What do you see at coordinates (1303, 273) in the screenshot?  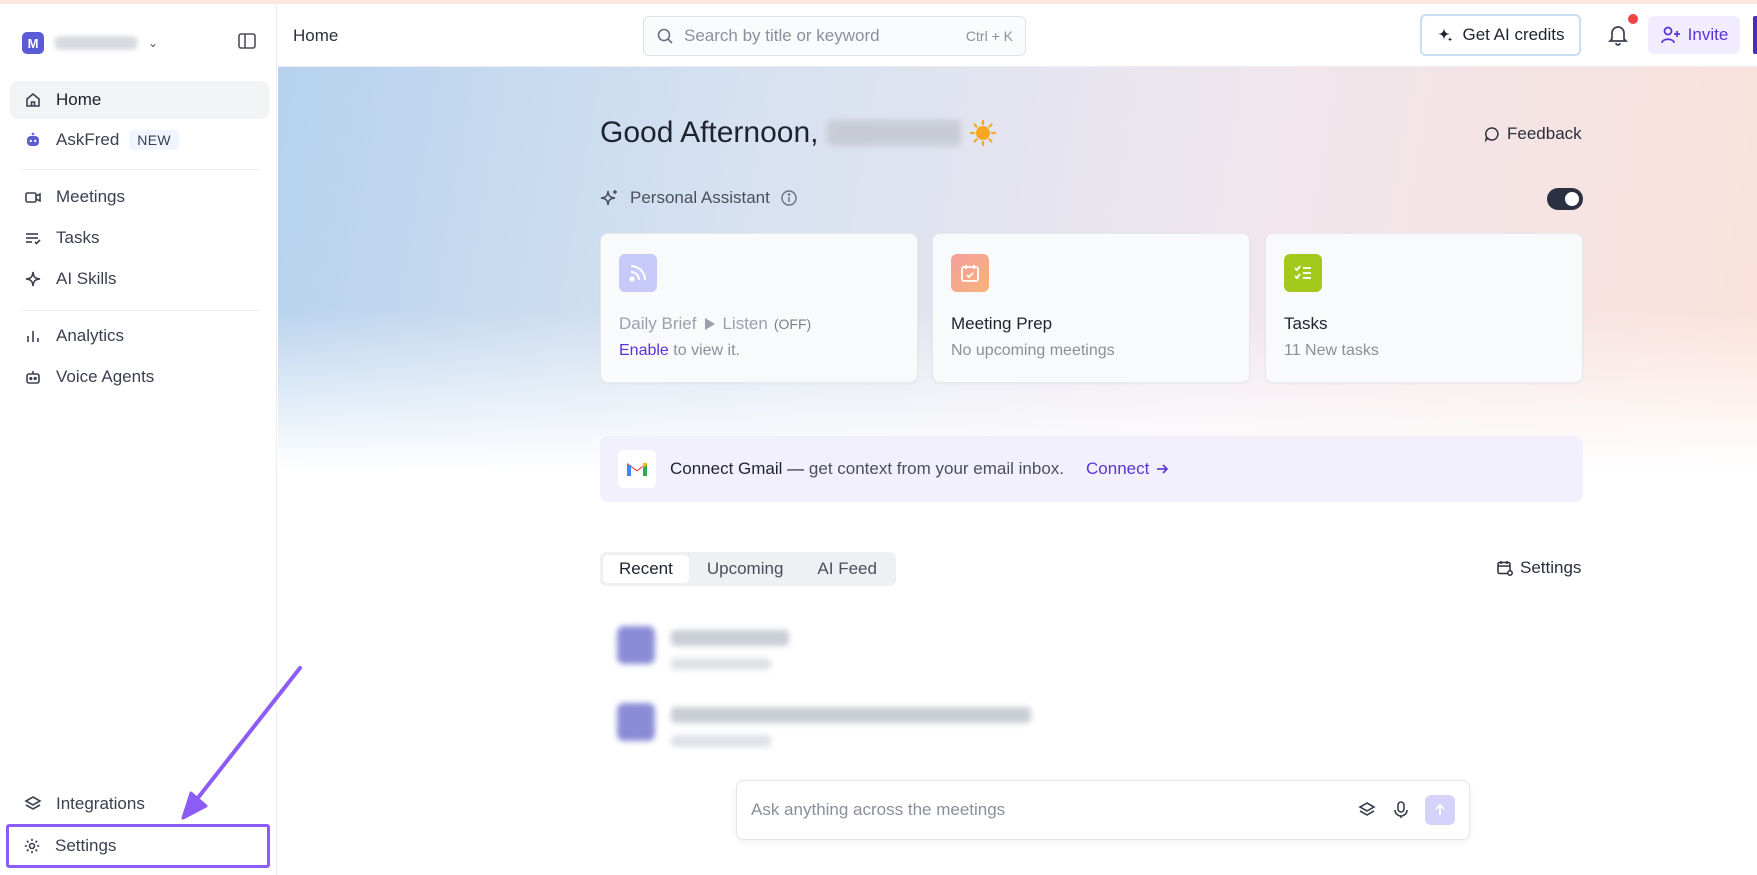 I see `checklist-icon` at bounding box center [1303, 273].